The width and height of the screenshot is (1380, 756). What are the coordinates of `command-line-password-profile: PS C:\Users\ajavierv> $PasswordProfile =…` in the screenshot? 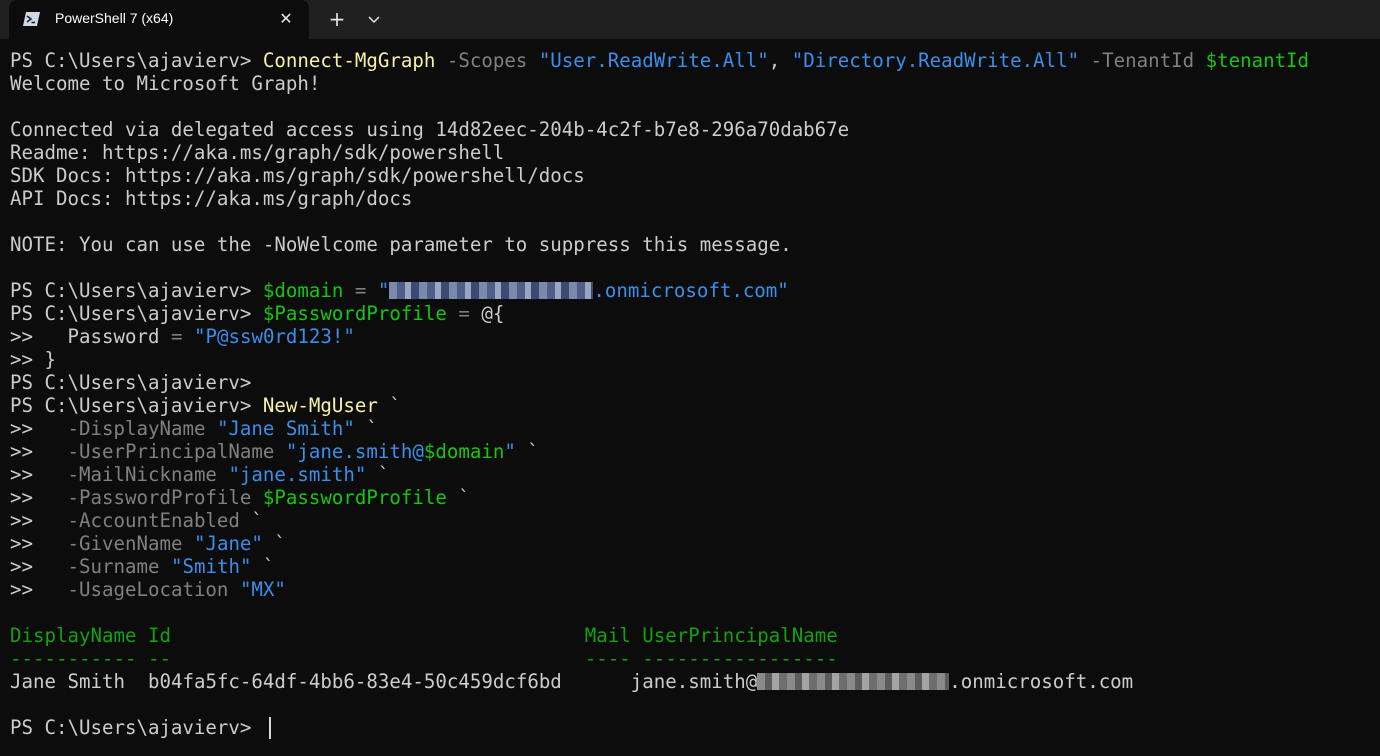 It's located at (257, 313).